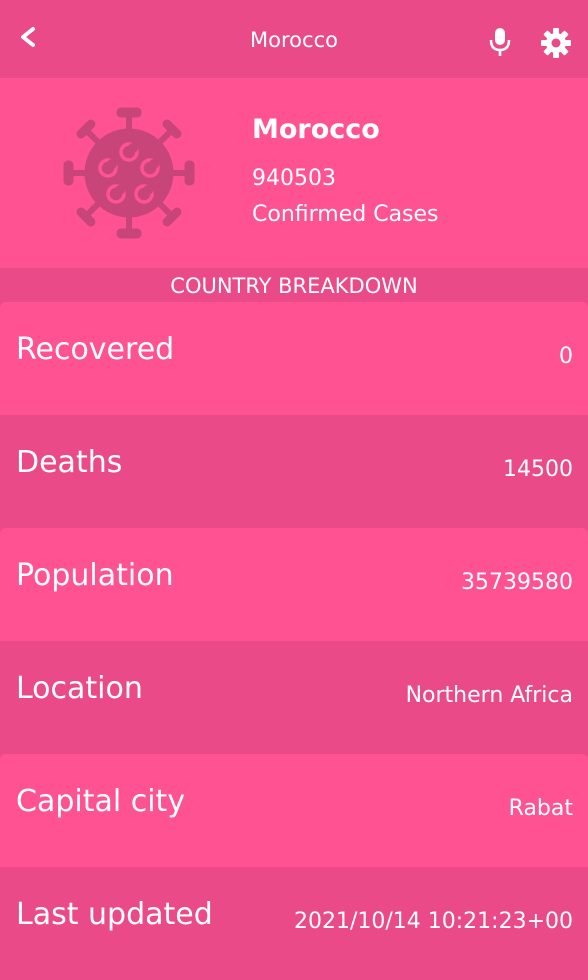 The image size is (588, 980). What do you see at coordinates (95, 575) in the screenshot?
I see `breakdown-label: Population` at bounding box center [95, 575].